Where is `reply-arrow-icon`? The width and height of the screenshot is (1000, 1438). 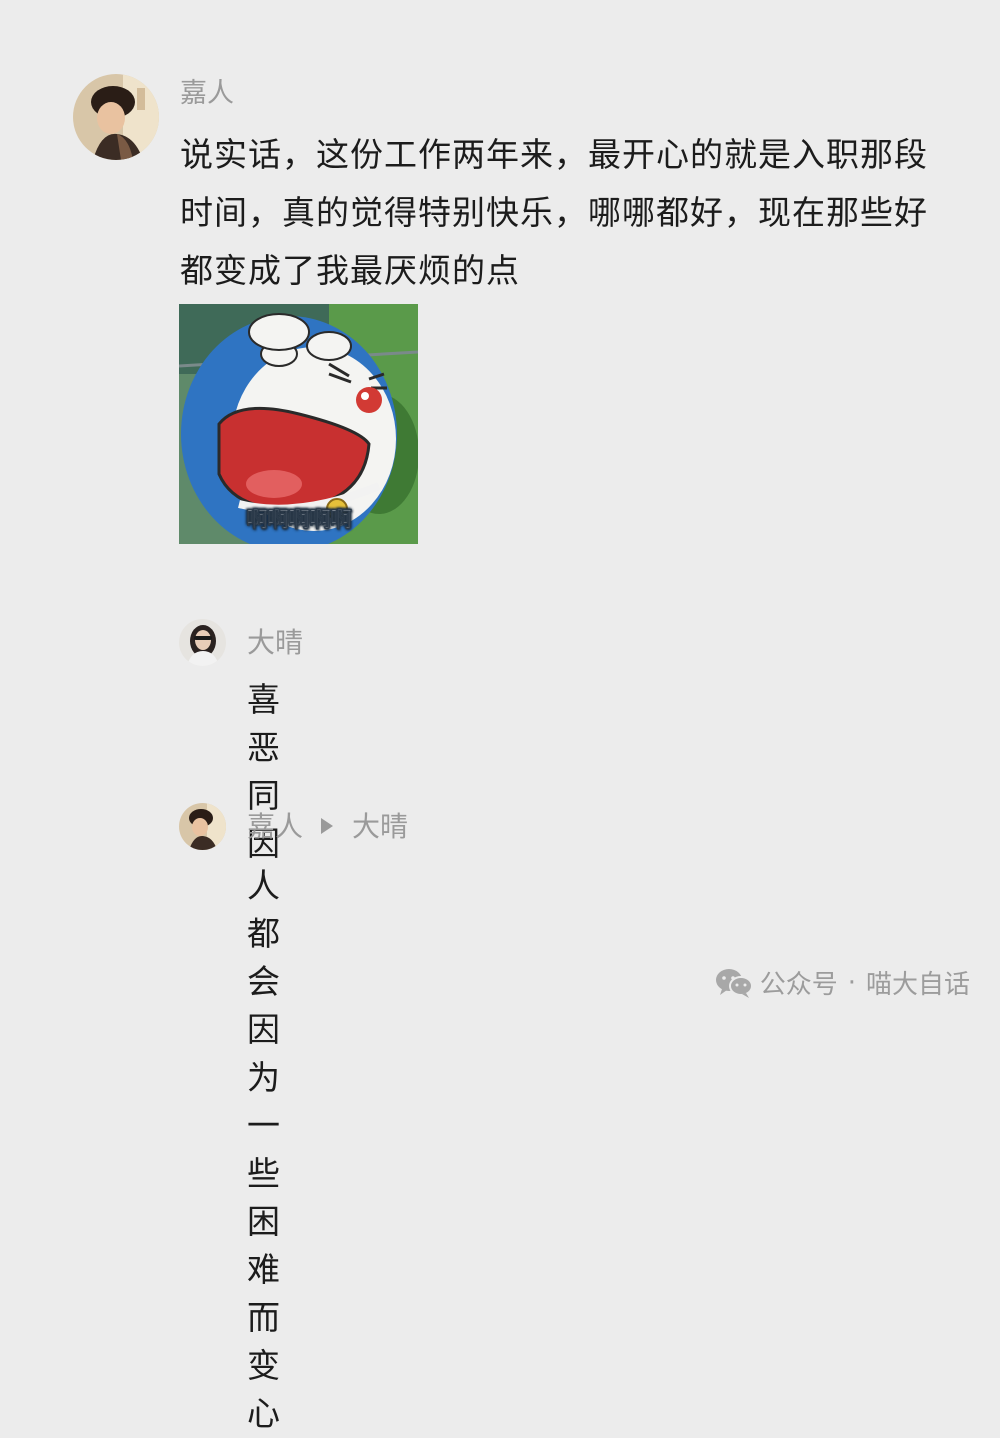 reply-arrow-icon is located at coordinates (327, 826).